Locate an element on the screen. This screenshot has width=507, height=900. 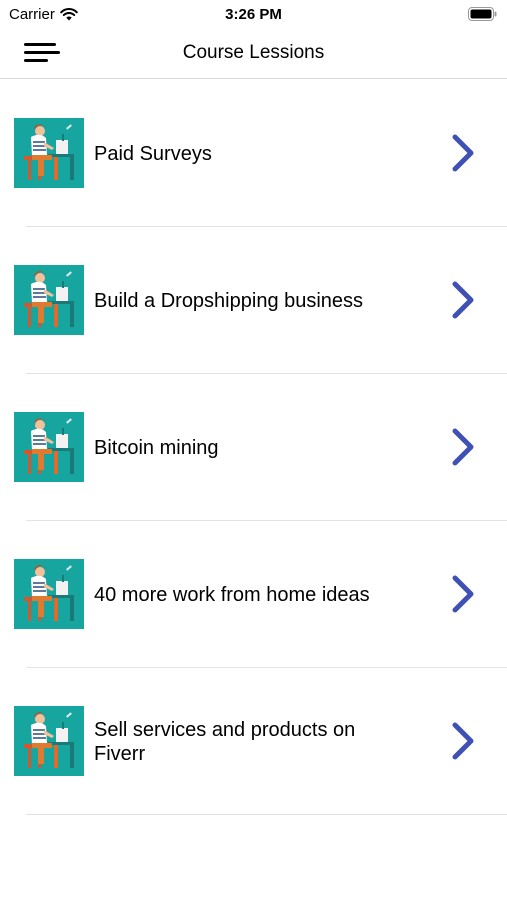
nav-bar: Course Lessions is located at coordinates (253, 53).